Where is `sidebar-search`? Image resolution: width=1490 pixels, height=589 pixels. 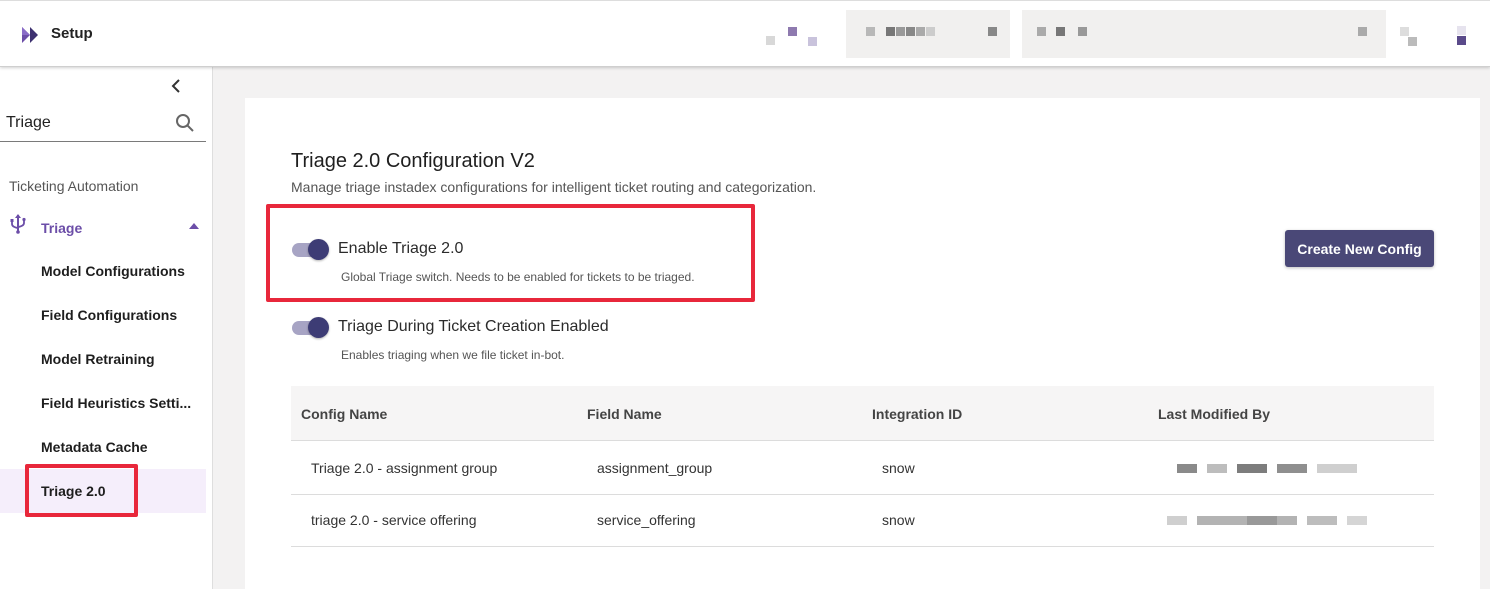
sidebar-search is located at coordinates (103, 123).